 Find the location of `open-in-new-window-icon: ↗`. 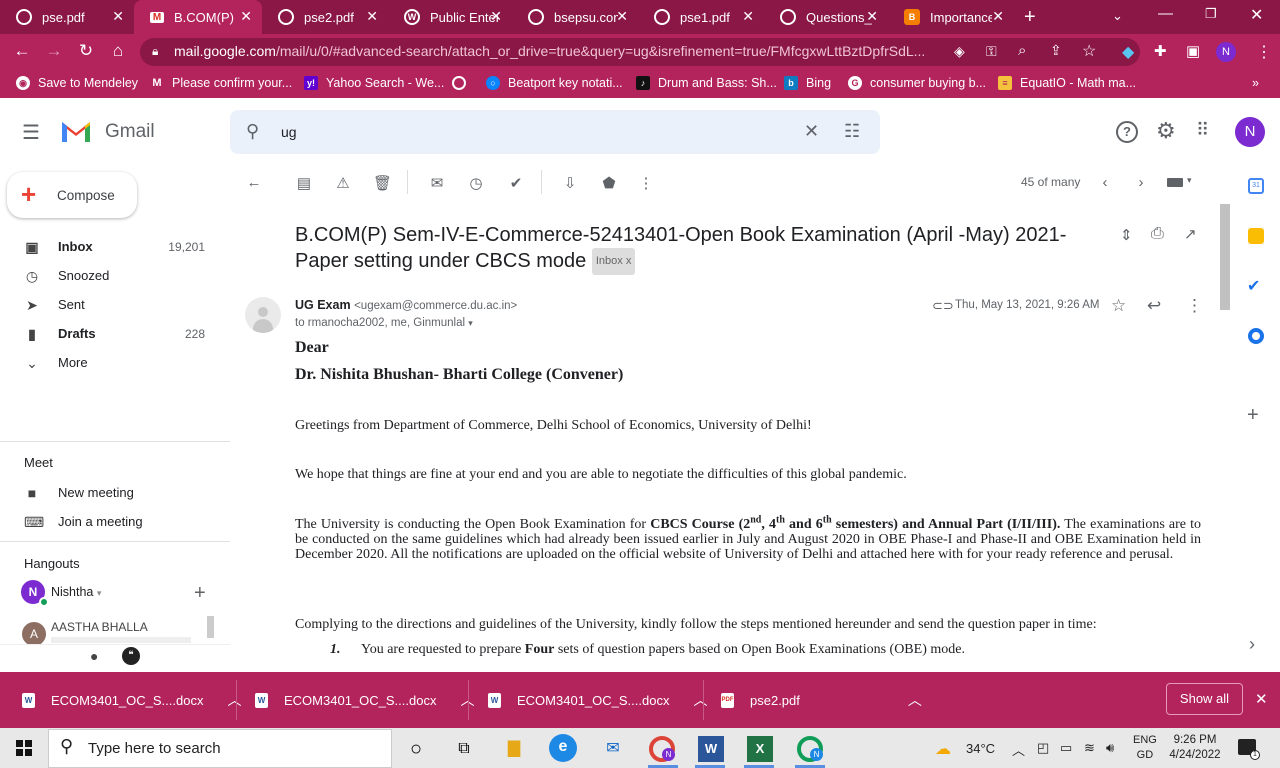

open-in-new-window-icon: ↗ is located at coordinates (1190, 234).